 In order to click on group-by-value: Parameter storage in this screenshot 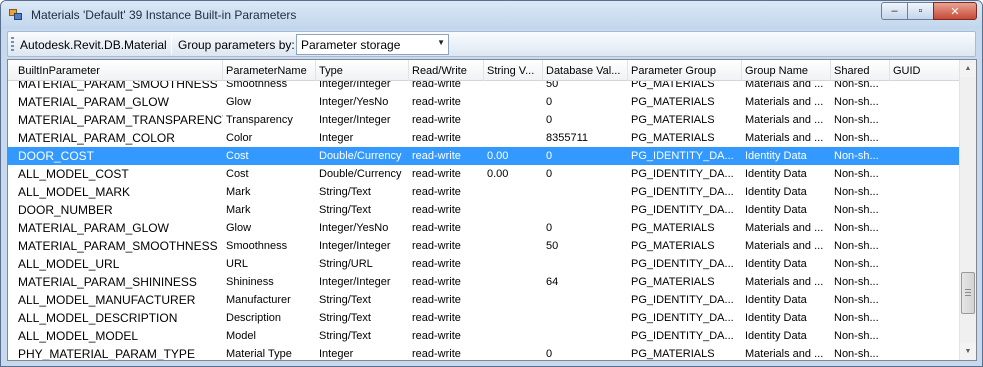, I will do `click(351, 45)`.